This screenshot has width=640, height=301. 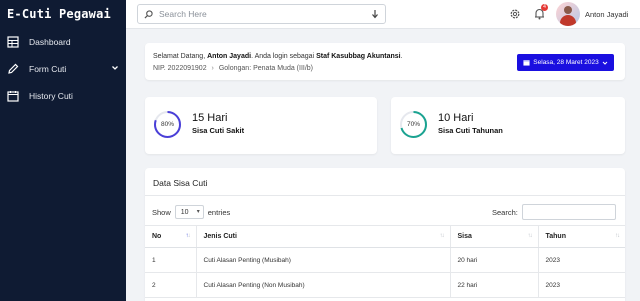 I want to click on entries-label: entries, so click(x=219, y=212).